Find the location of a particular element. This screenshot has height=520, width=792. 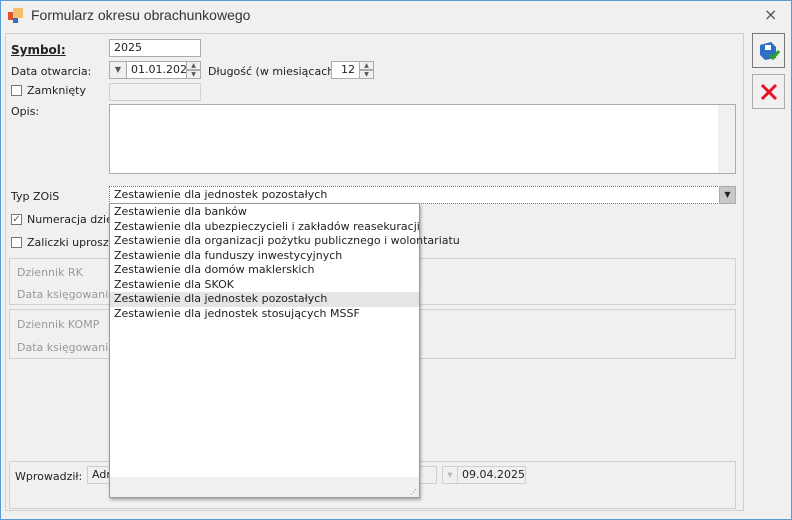

cancel-icon is located at coordinates (768, 92).